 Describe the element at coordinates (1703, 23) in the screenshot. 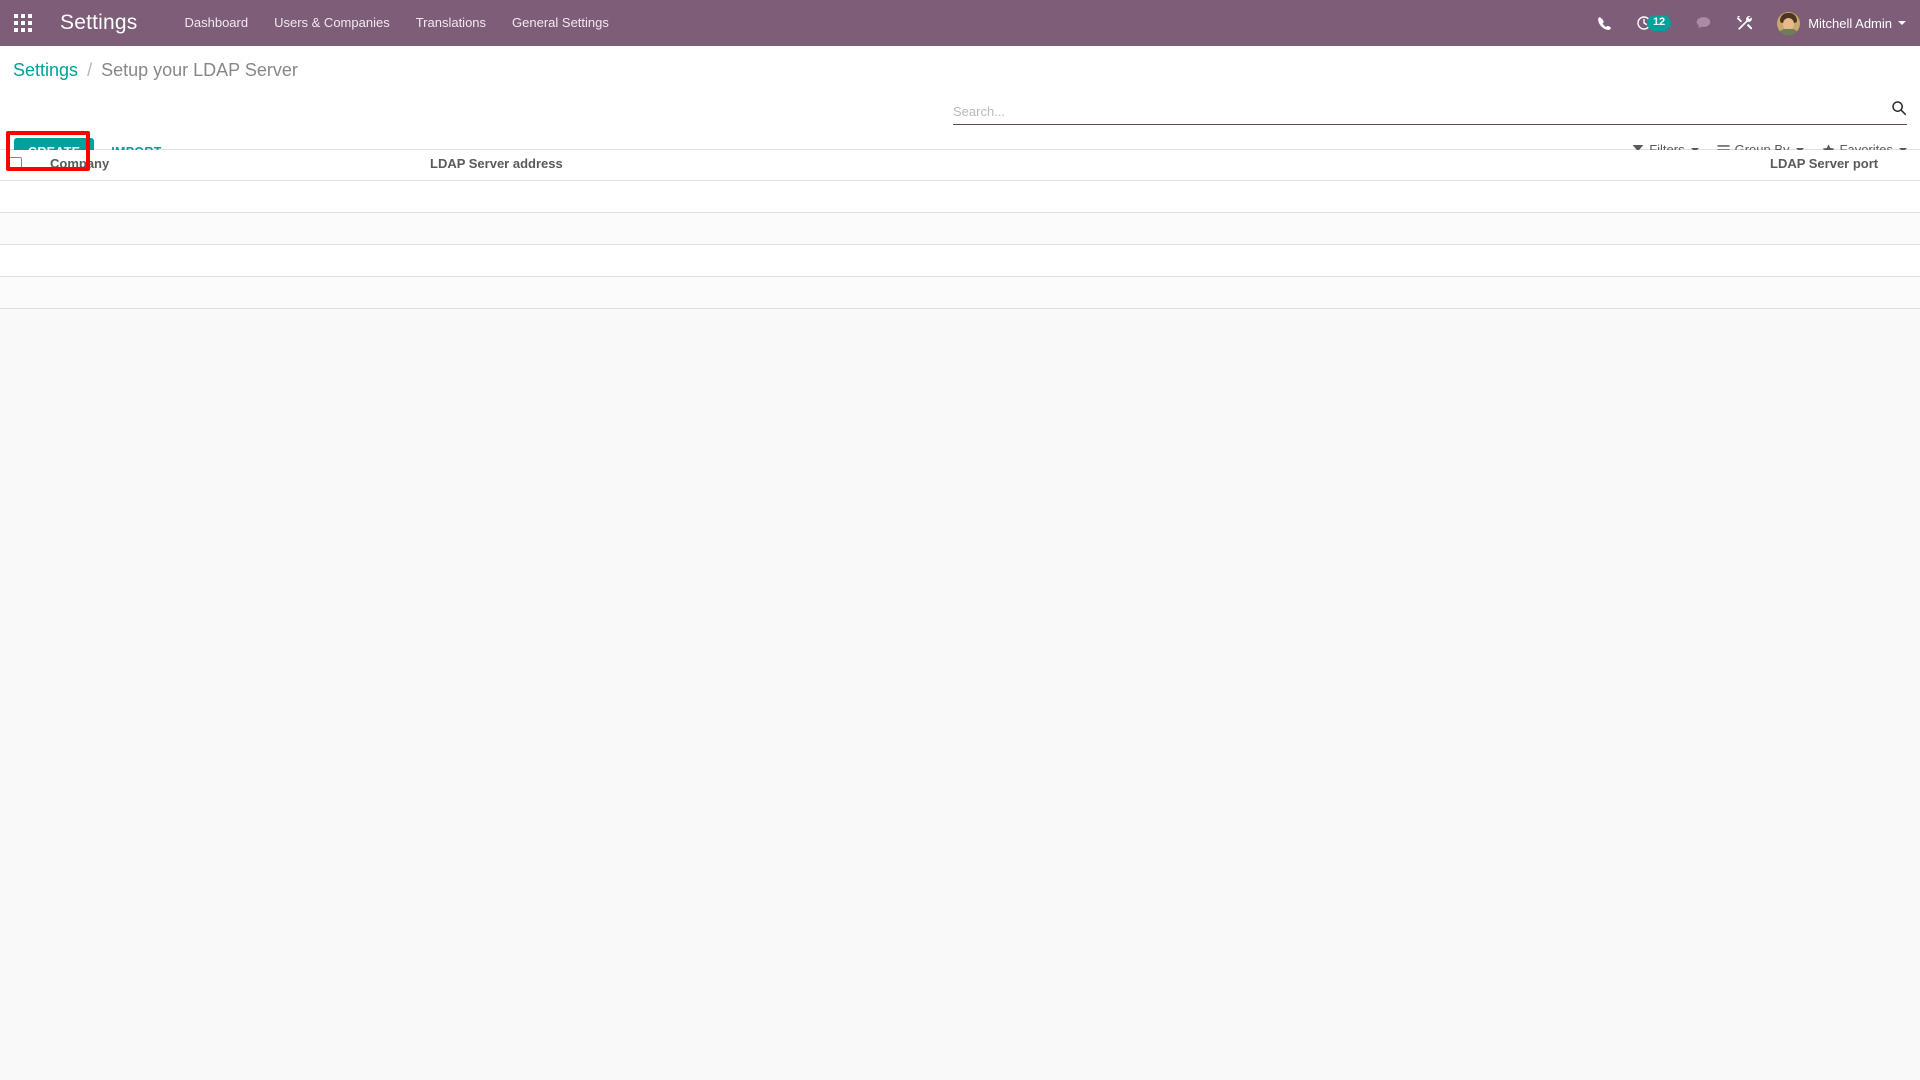

I see `messages-bubble-icon` at that location.